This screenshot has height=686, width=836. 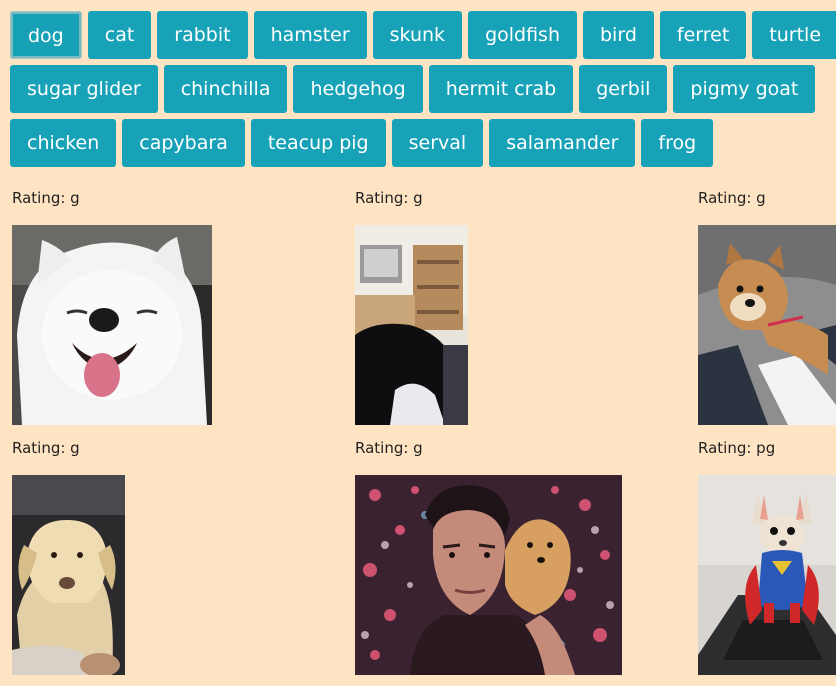 I want to click on animal-button-dog: dog, so click(x=46, y=35).